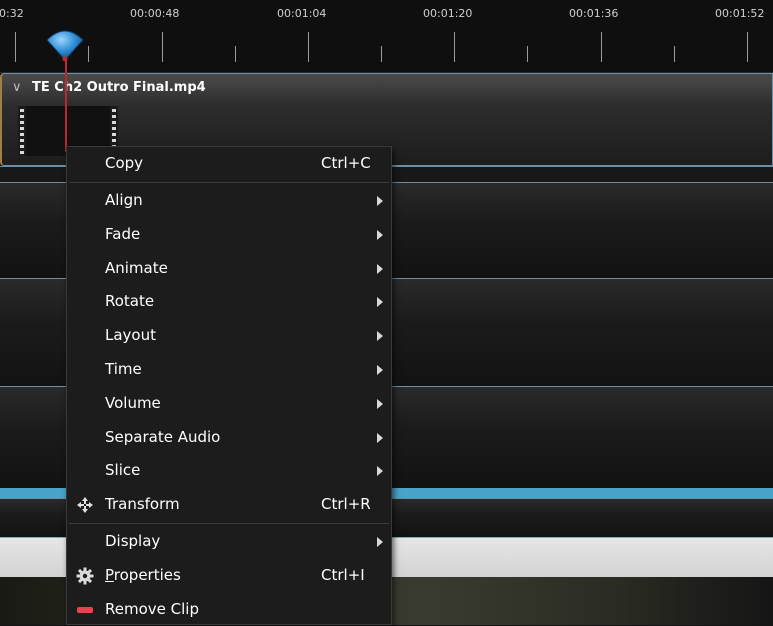 Image resolution: width=773 pixels, height=626 pixels. What do you see at coordinates (229, 268) in the screenshot?
I see `menu-item-animate: Animate` at bounding box center [229, 268].